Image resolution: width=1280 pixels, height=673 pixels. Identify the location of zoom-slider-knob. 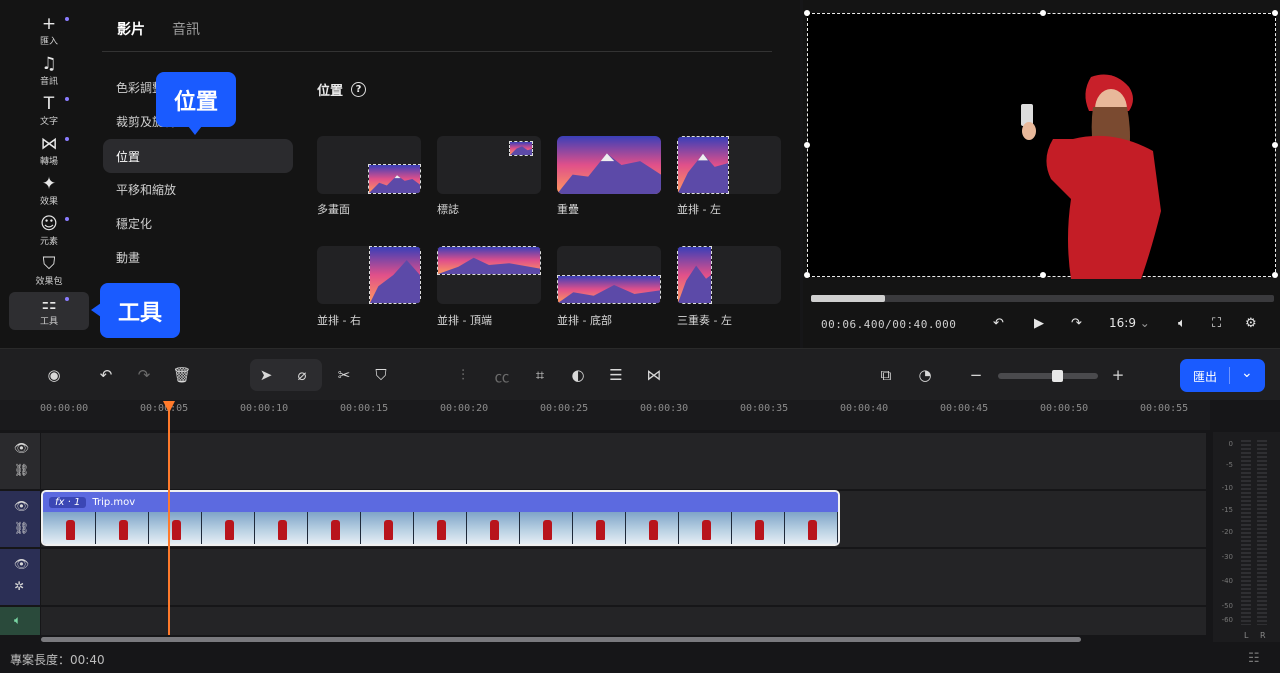
(1057, 376).